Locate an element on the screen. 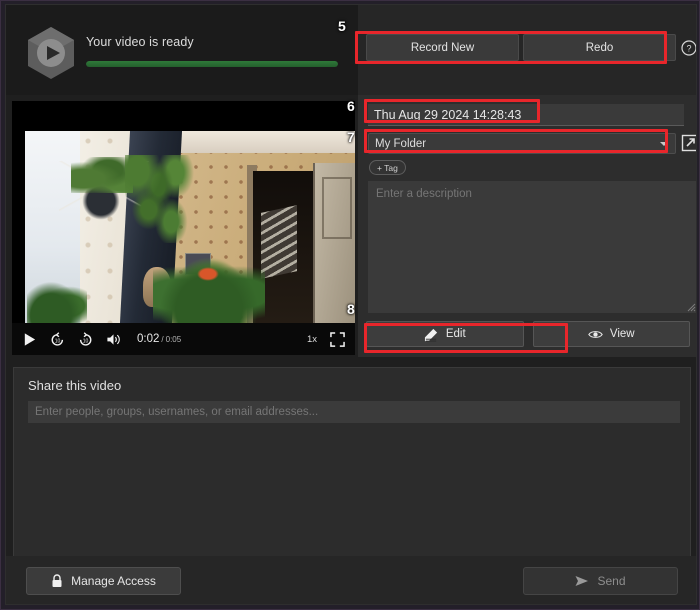  progress-bar-fill is located at coordinates (212, 64).